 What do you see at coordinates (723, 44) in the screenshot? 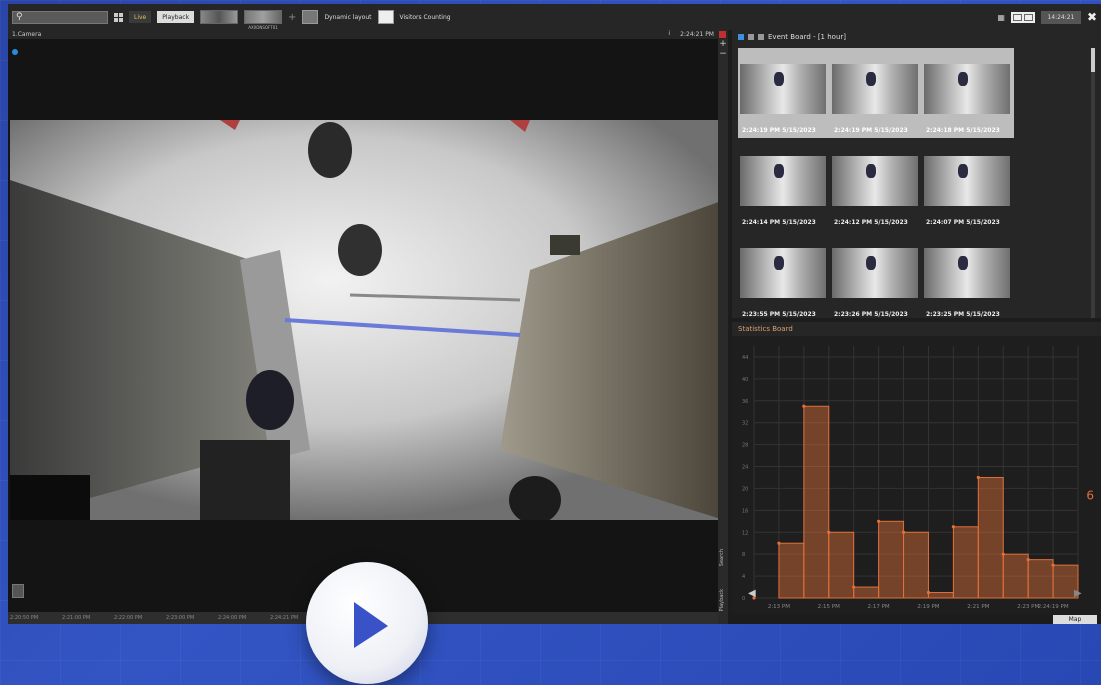
I see `zoom-in-icon: +` at bounding box center [723, 44].